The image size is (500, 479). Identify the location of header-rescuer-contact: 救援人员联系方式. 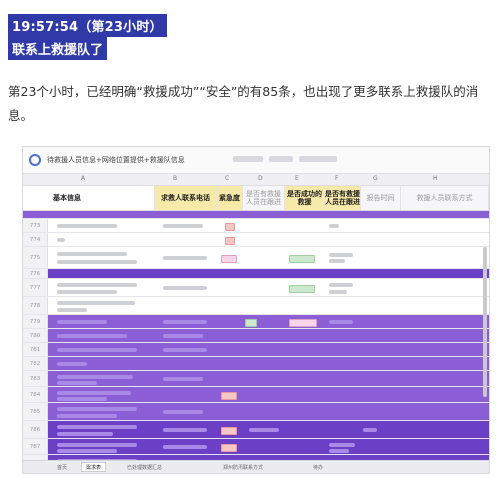
(445, 198).